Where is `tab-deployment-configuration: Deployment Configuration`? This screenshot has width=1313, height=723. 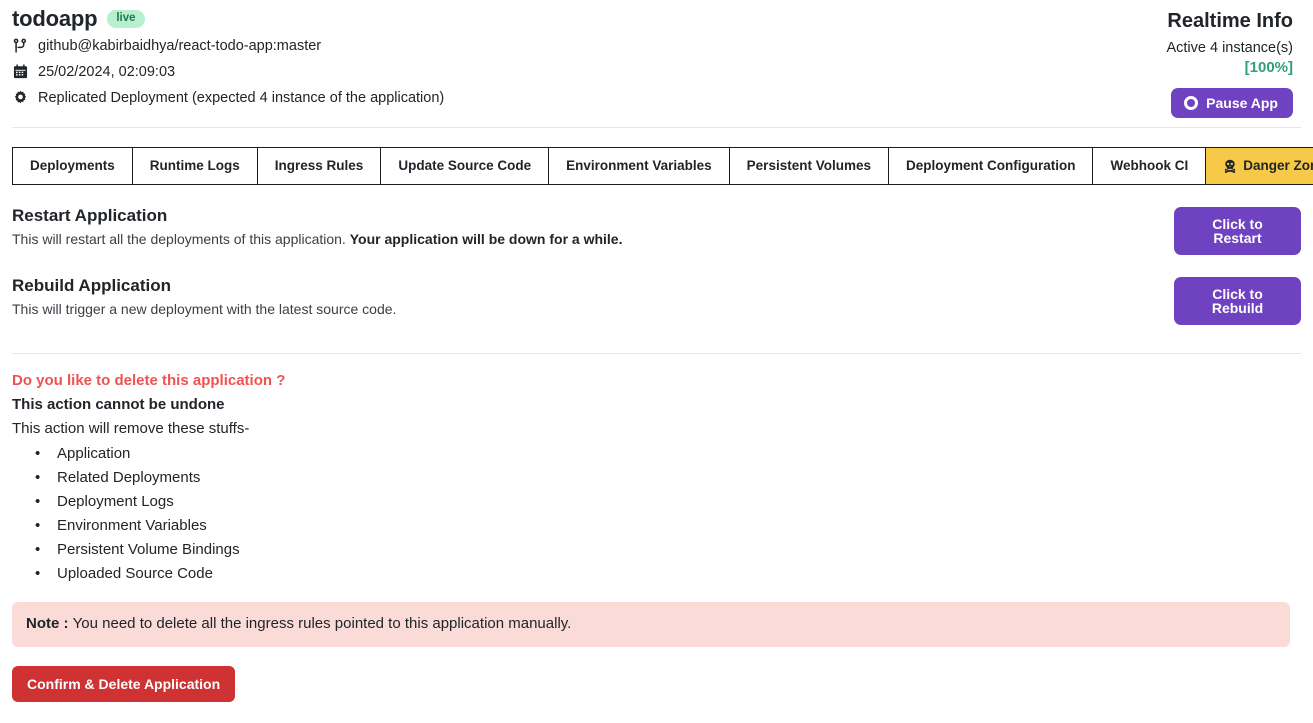
tab-deployment-configuration: Deployment Configuration is located at coordinates (990, 165).